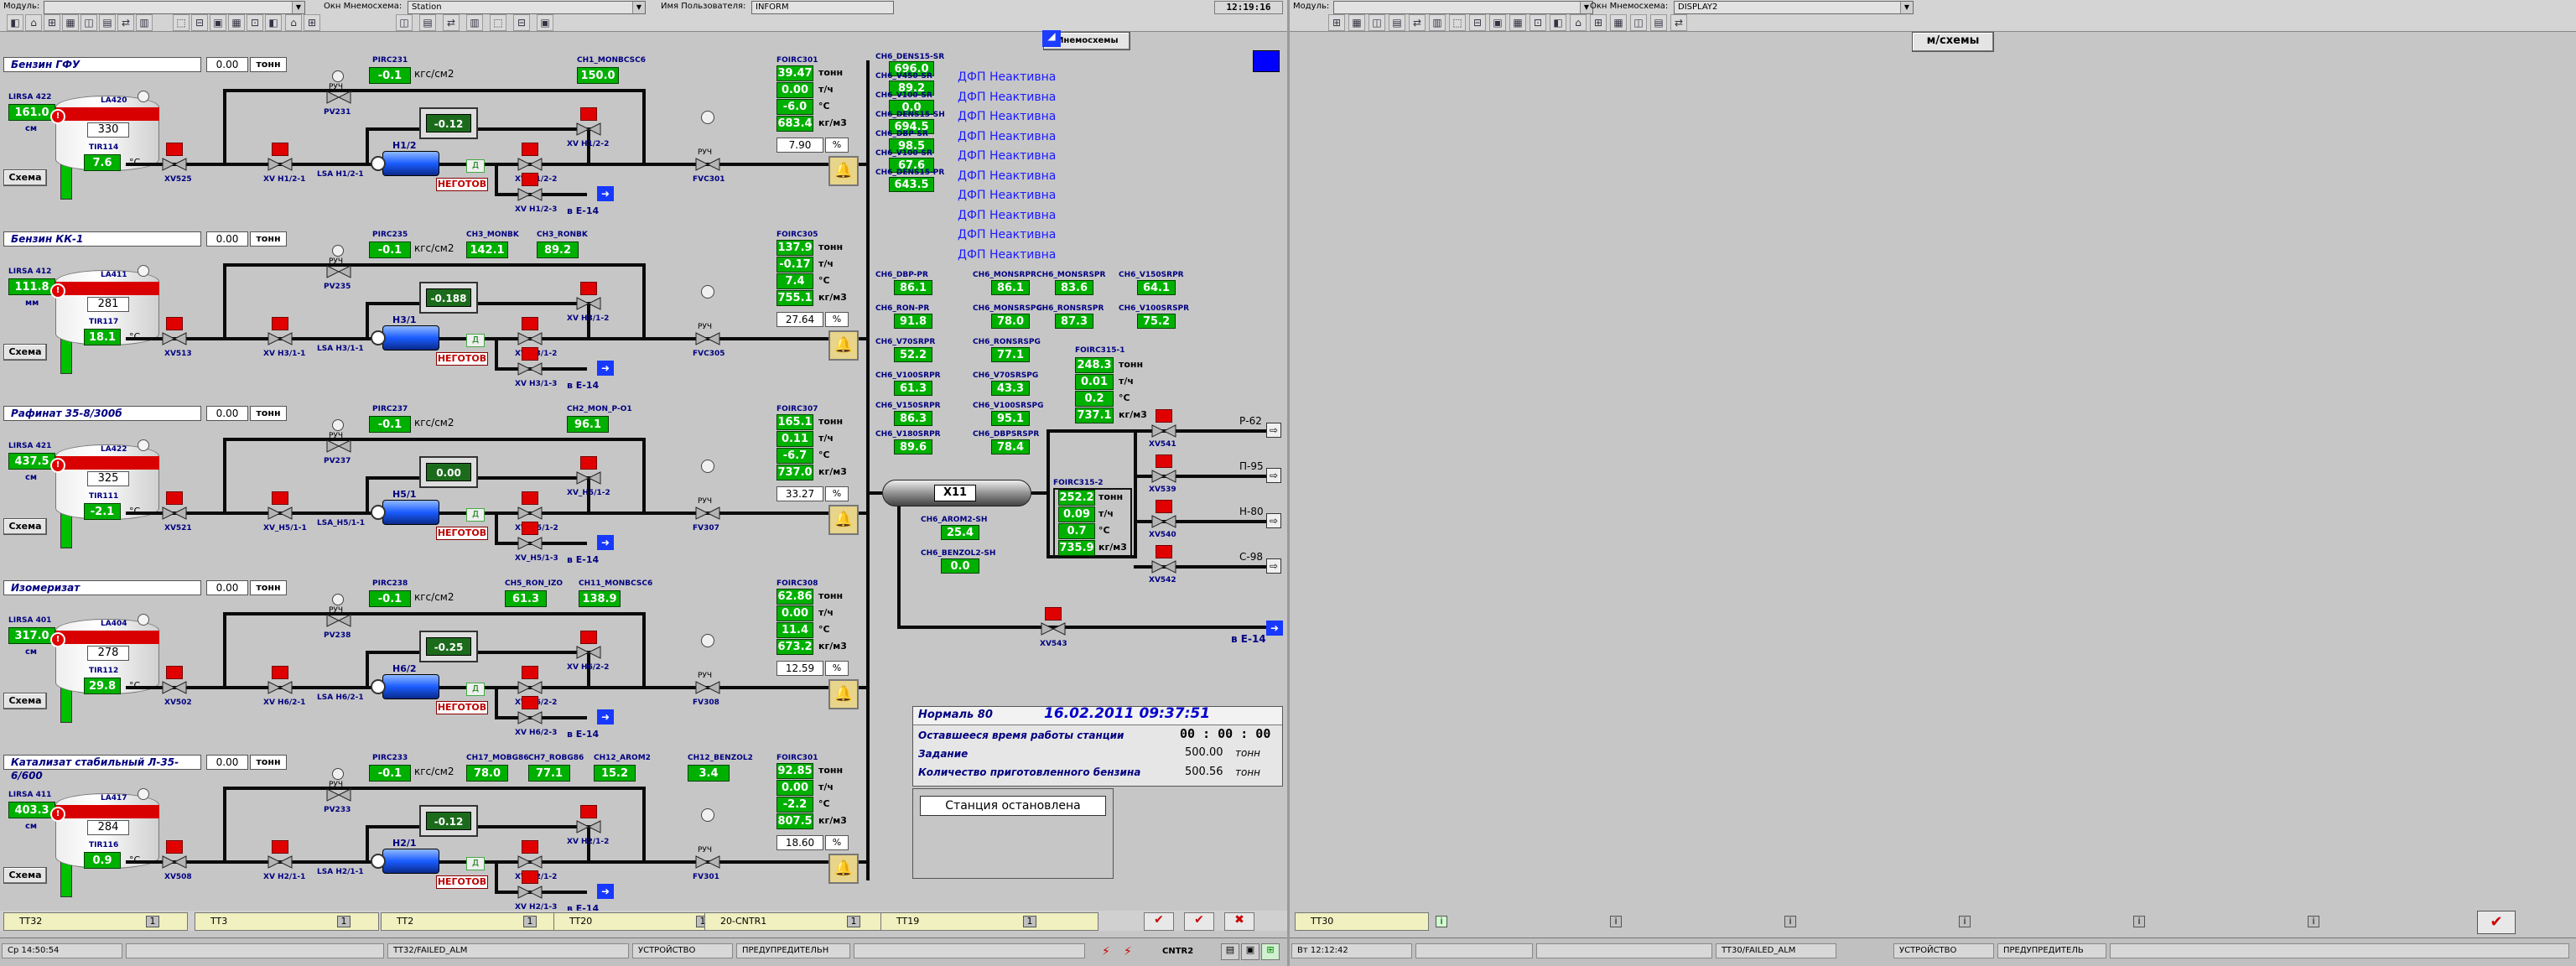  I want to click on alarm-entry: TT3, so click(287, 921).